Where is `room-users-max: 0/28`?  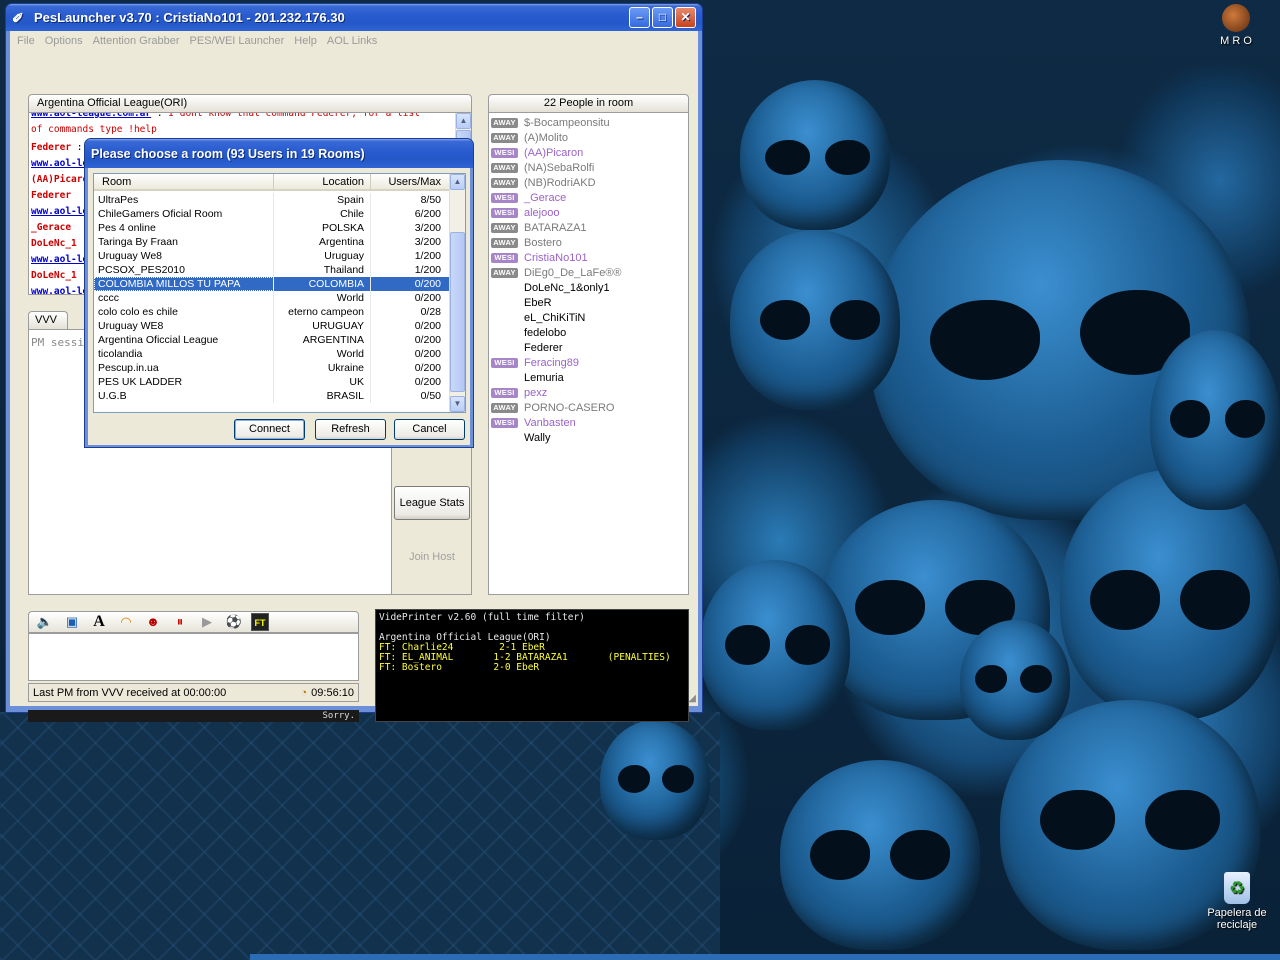 room-users-max: 0/28 is located at coordinates (410, 312).